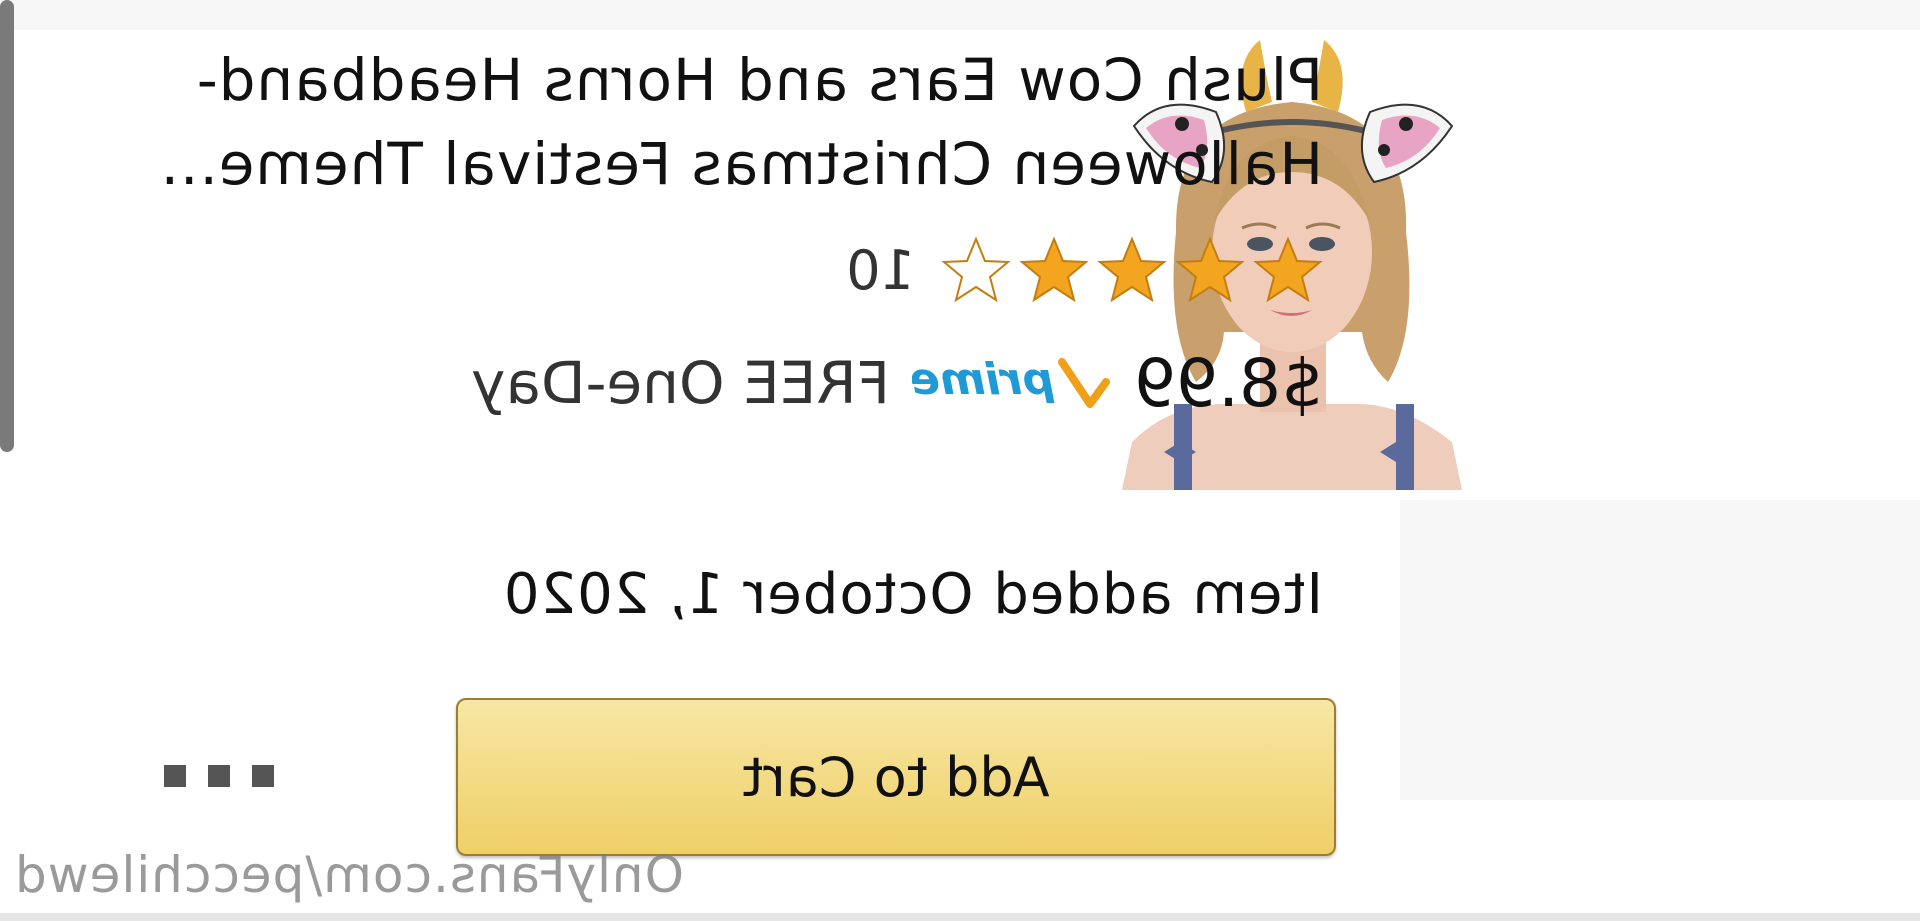 Image resolution: width=1920 pixels, height=921 pixels. What do you see at coordinates (897, 383) in the screenshot?
I see `price-row: $8.99 prime FREE One-Day` at bounding box center [897, 383].